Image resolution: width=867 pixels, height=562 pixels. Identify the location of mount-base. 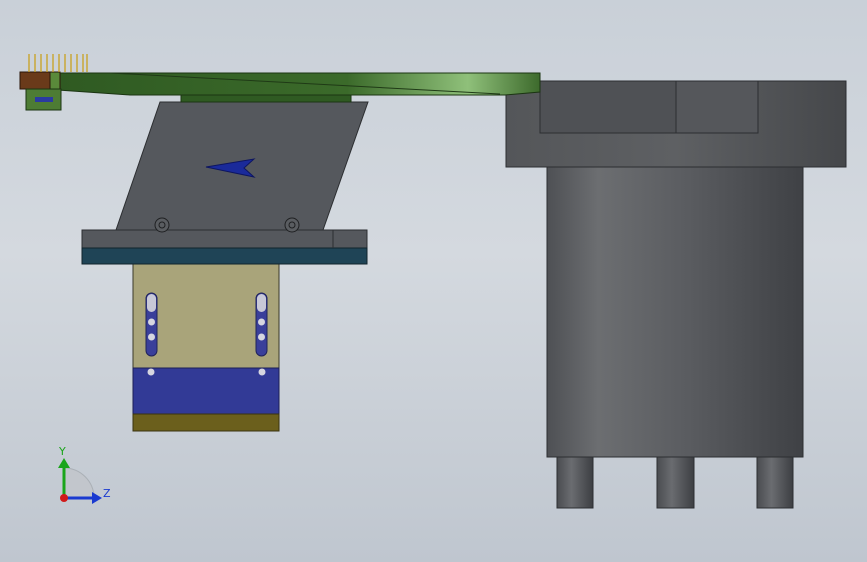
(224, 247).